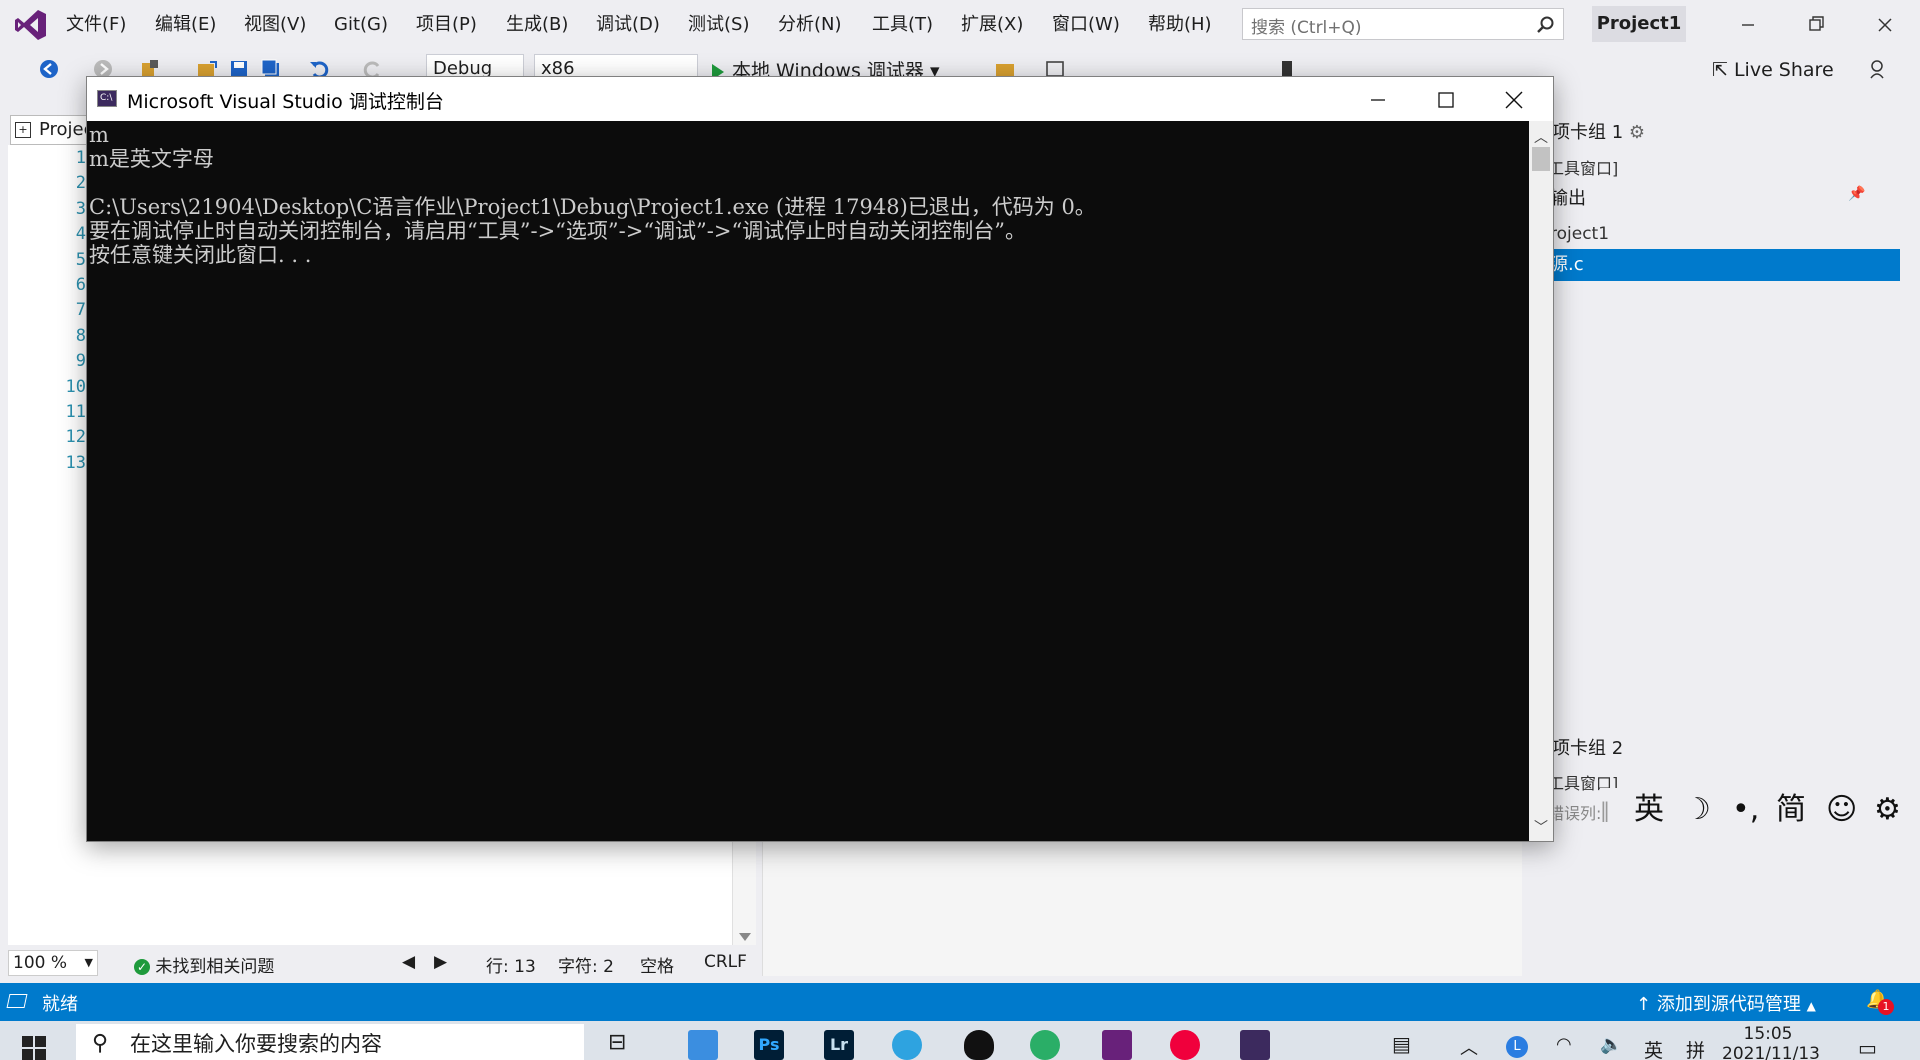 This screenshot has width=1920, height=1060. What do you see at coordinates (440, 962) in the screenshot?
I see `nav-next-icon: ▶` at bounding box center [440, 962].